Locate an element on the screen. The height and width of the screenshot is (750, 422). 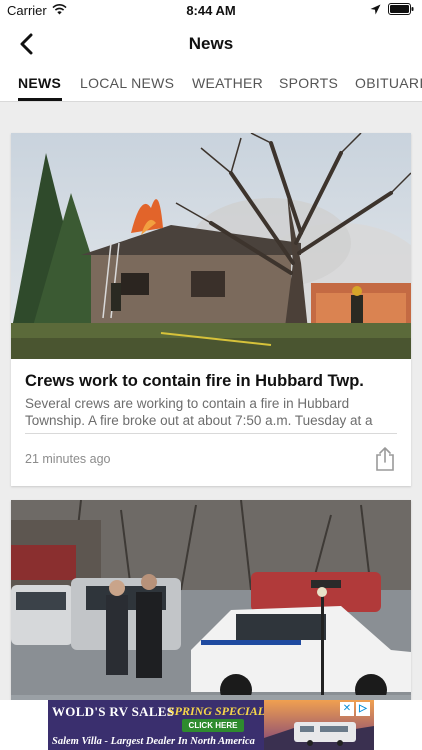
active-tab-indicator is located at coordinates (40, 99).